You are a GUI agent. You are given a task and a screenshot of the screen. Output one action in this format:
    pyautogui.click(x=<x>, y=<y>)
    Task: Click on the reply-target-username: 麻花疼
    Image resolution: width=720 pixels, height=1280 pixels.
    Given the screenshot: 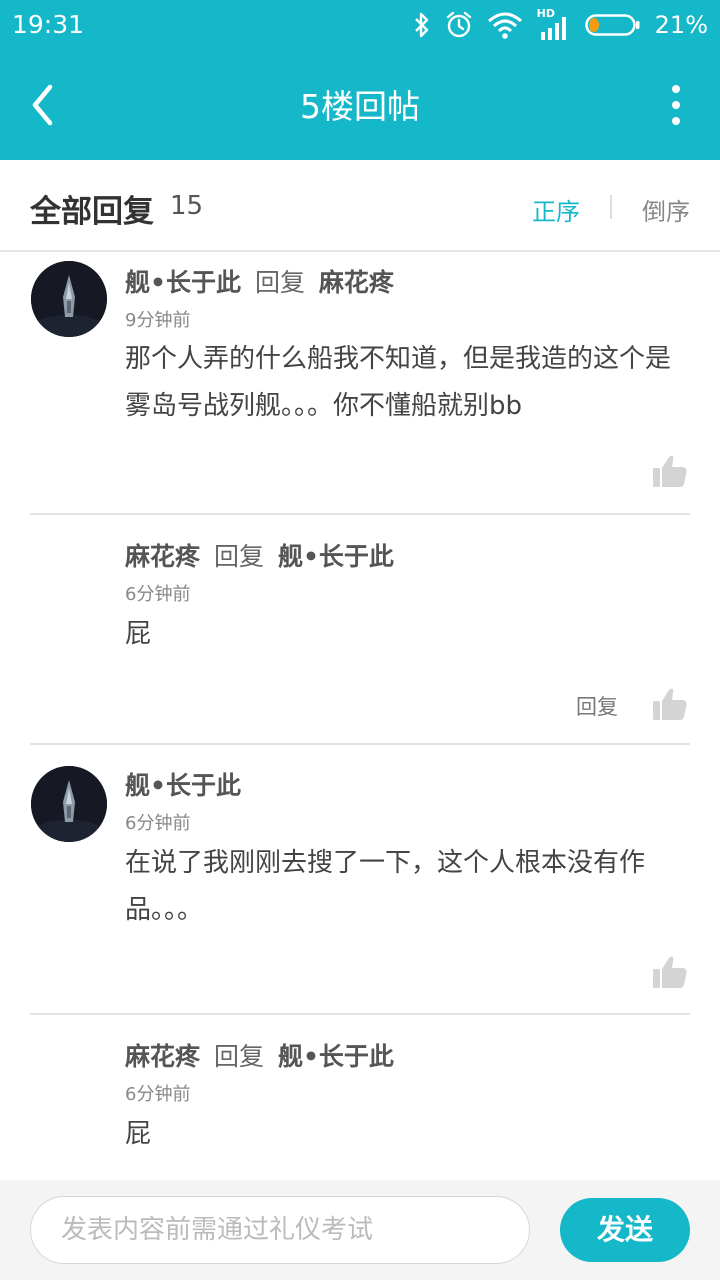 What is the action you would take?
    pyautogui.click(x=356, y=282)
    